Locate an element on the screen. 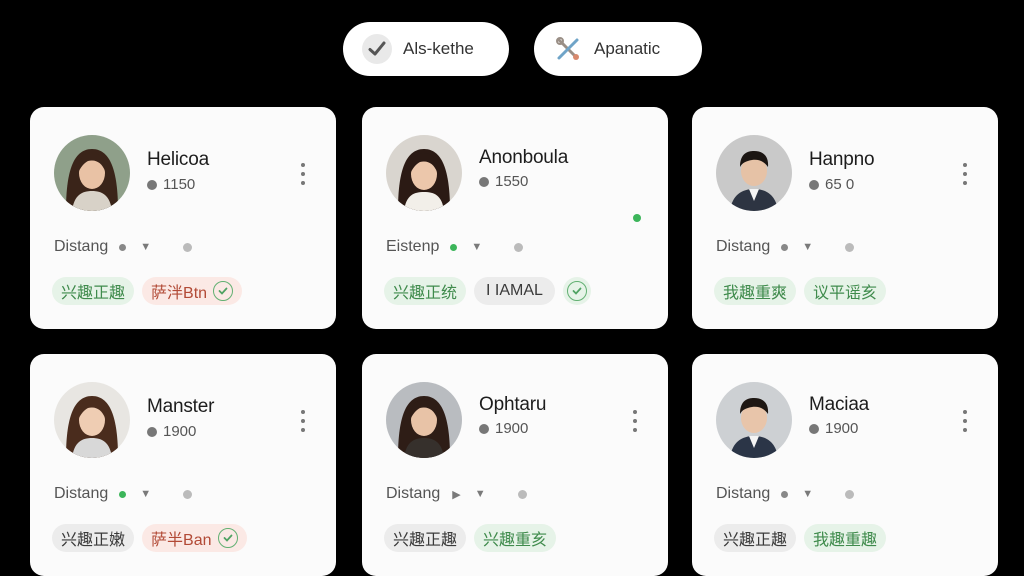 The height and width of the screenshot is (576, 1024). profile-name: Ophtaru is located at coordinates (513, 404).